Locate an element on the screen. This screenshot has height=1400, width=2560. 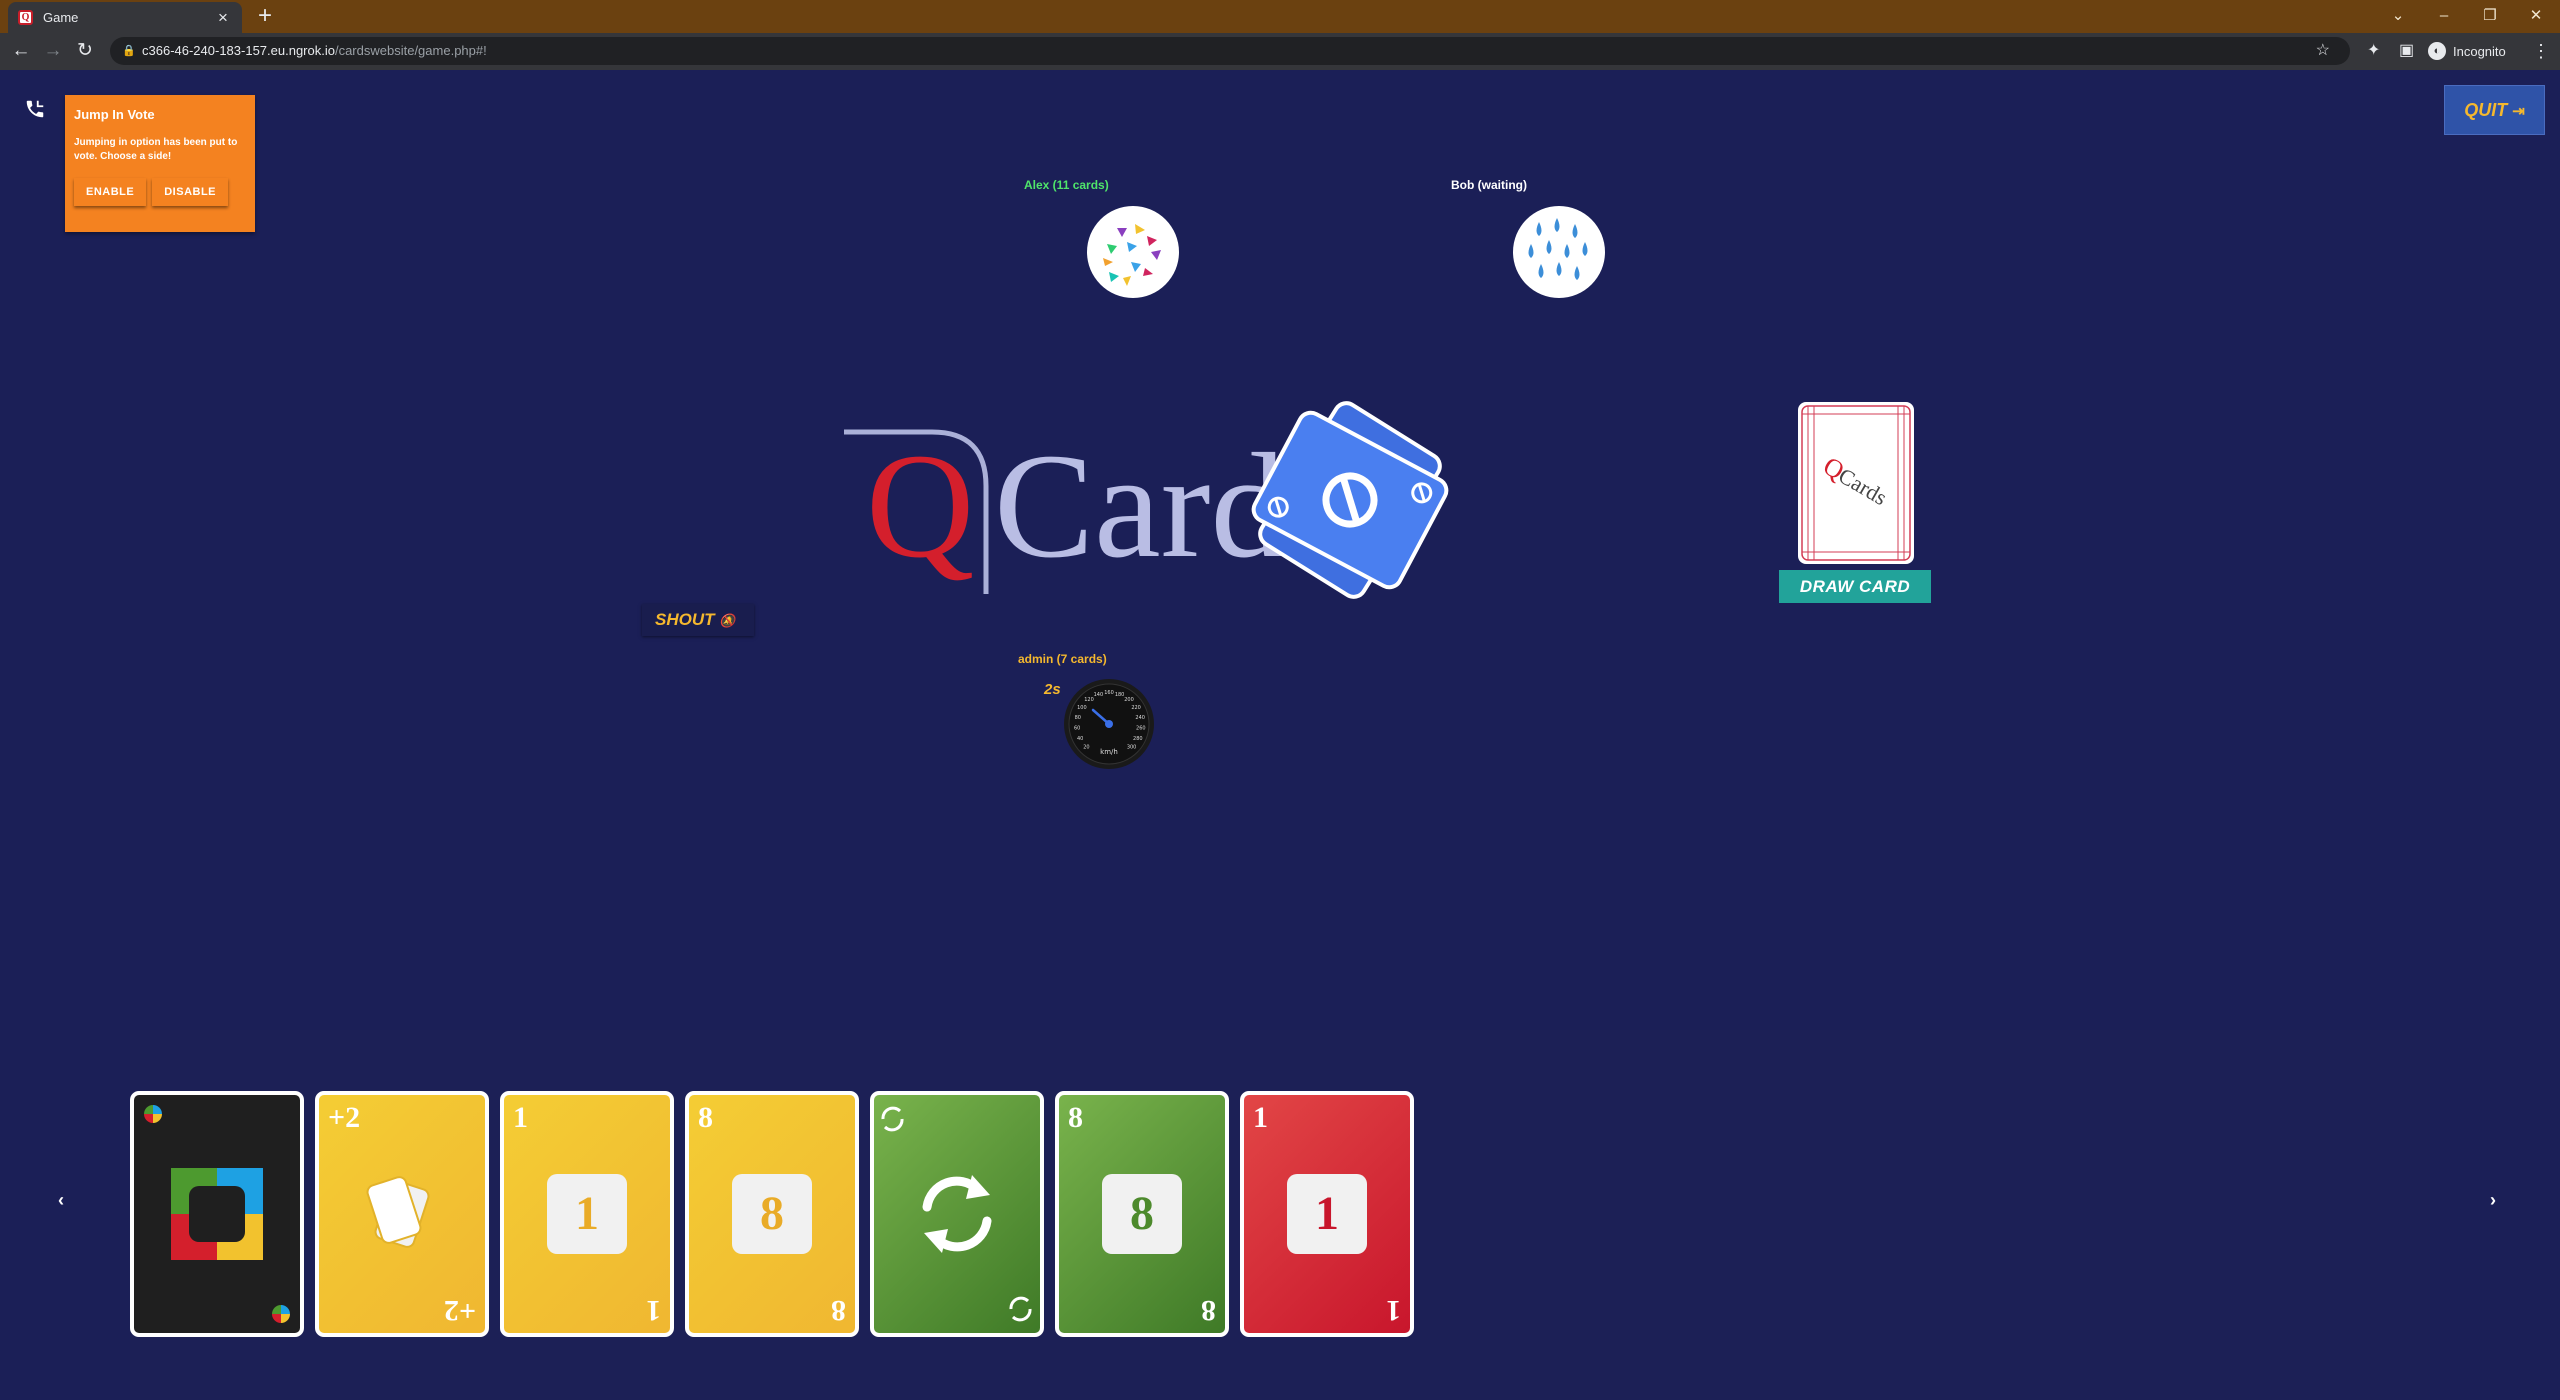
gauge-tick-label: 40 is located at coordinates (1080, 739).